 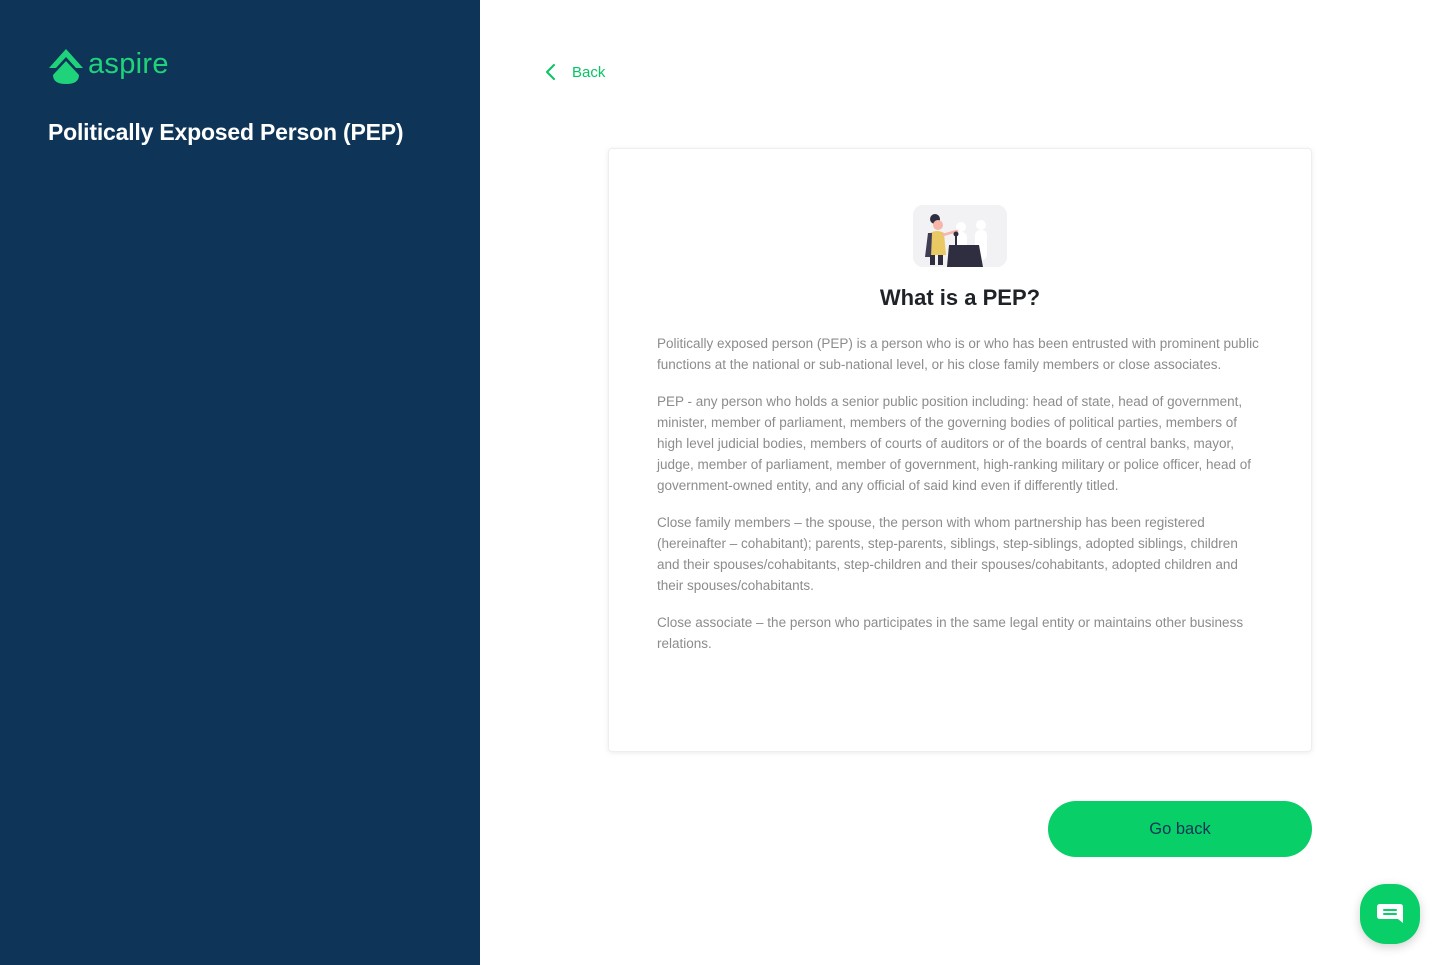 I want to click on back-link: Back, so click(x=572, y=72).